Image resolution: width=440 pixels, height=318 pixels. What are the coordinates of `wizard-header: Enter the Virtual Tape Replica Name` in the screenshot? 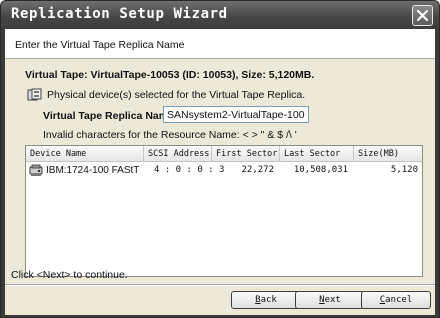 It's located at (220, 44).